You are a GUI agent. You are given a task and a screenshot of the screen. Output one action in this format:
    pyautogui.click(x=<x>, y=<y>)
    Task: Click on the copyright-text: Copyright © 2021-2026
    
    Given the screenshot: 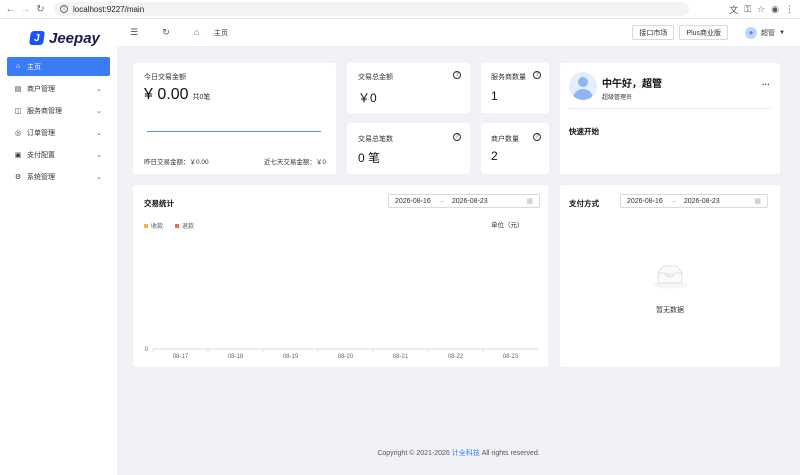 What is the action you would take?
    pyautogui.click(x=413, y=453)
    